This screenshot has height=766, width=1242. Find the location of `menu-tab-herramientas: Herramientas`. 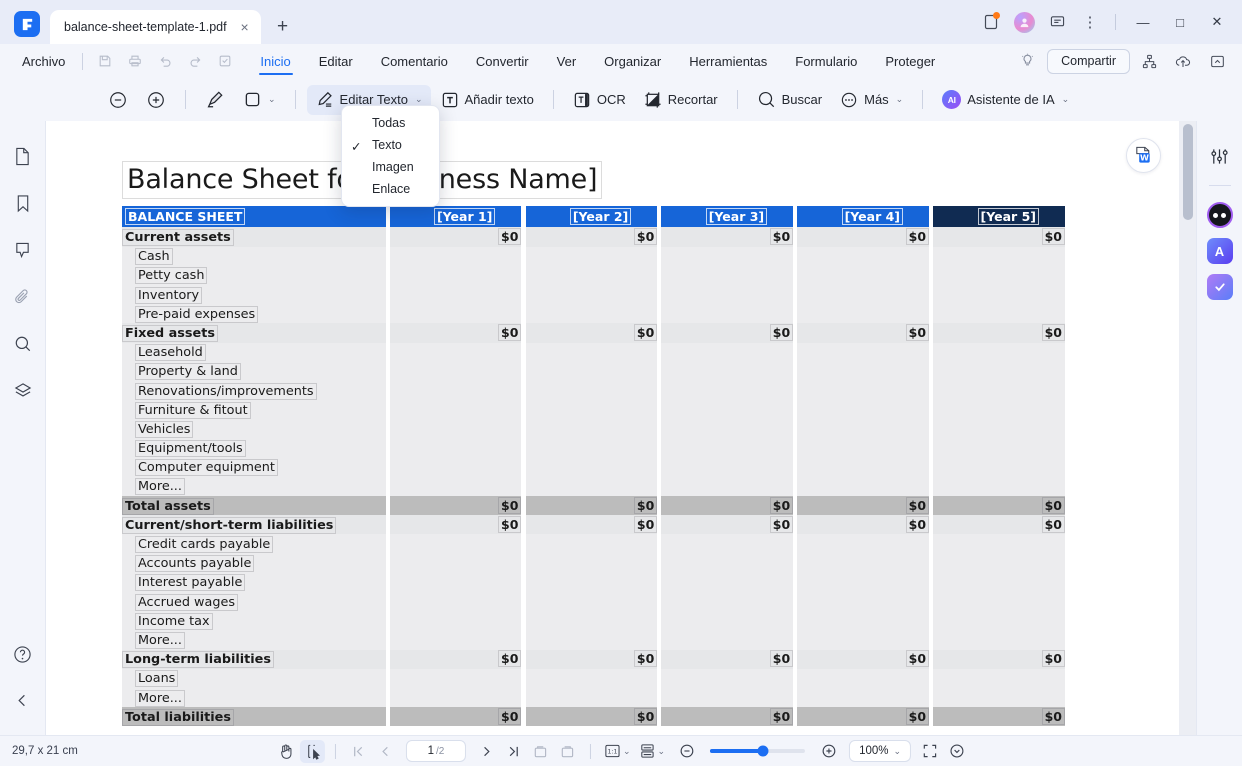

menu-tab-herramientas: Herramientas is located at coordinates (728, 61).